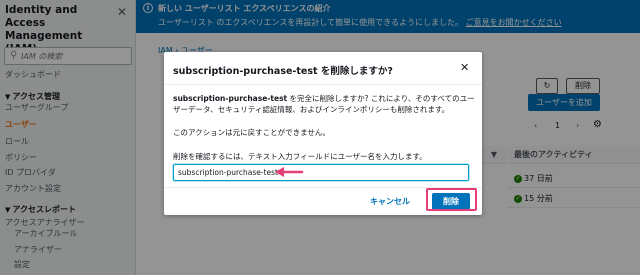  I want to click on confirm-username-input, so click(321, 172).